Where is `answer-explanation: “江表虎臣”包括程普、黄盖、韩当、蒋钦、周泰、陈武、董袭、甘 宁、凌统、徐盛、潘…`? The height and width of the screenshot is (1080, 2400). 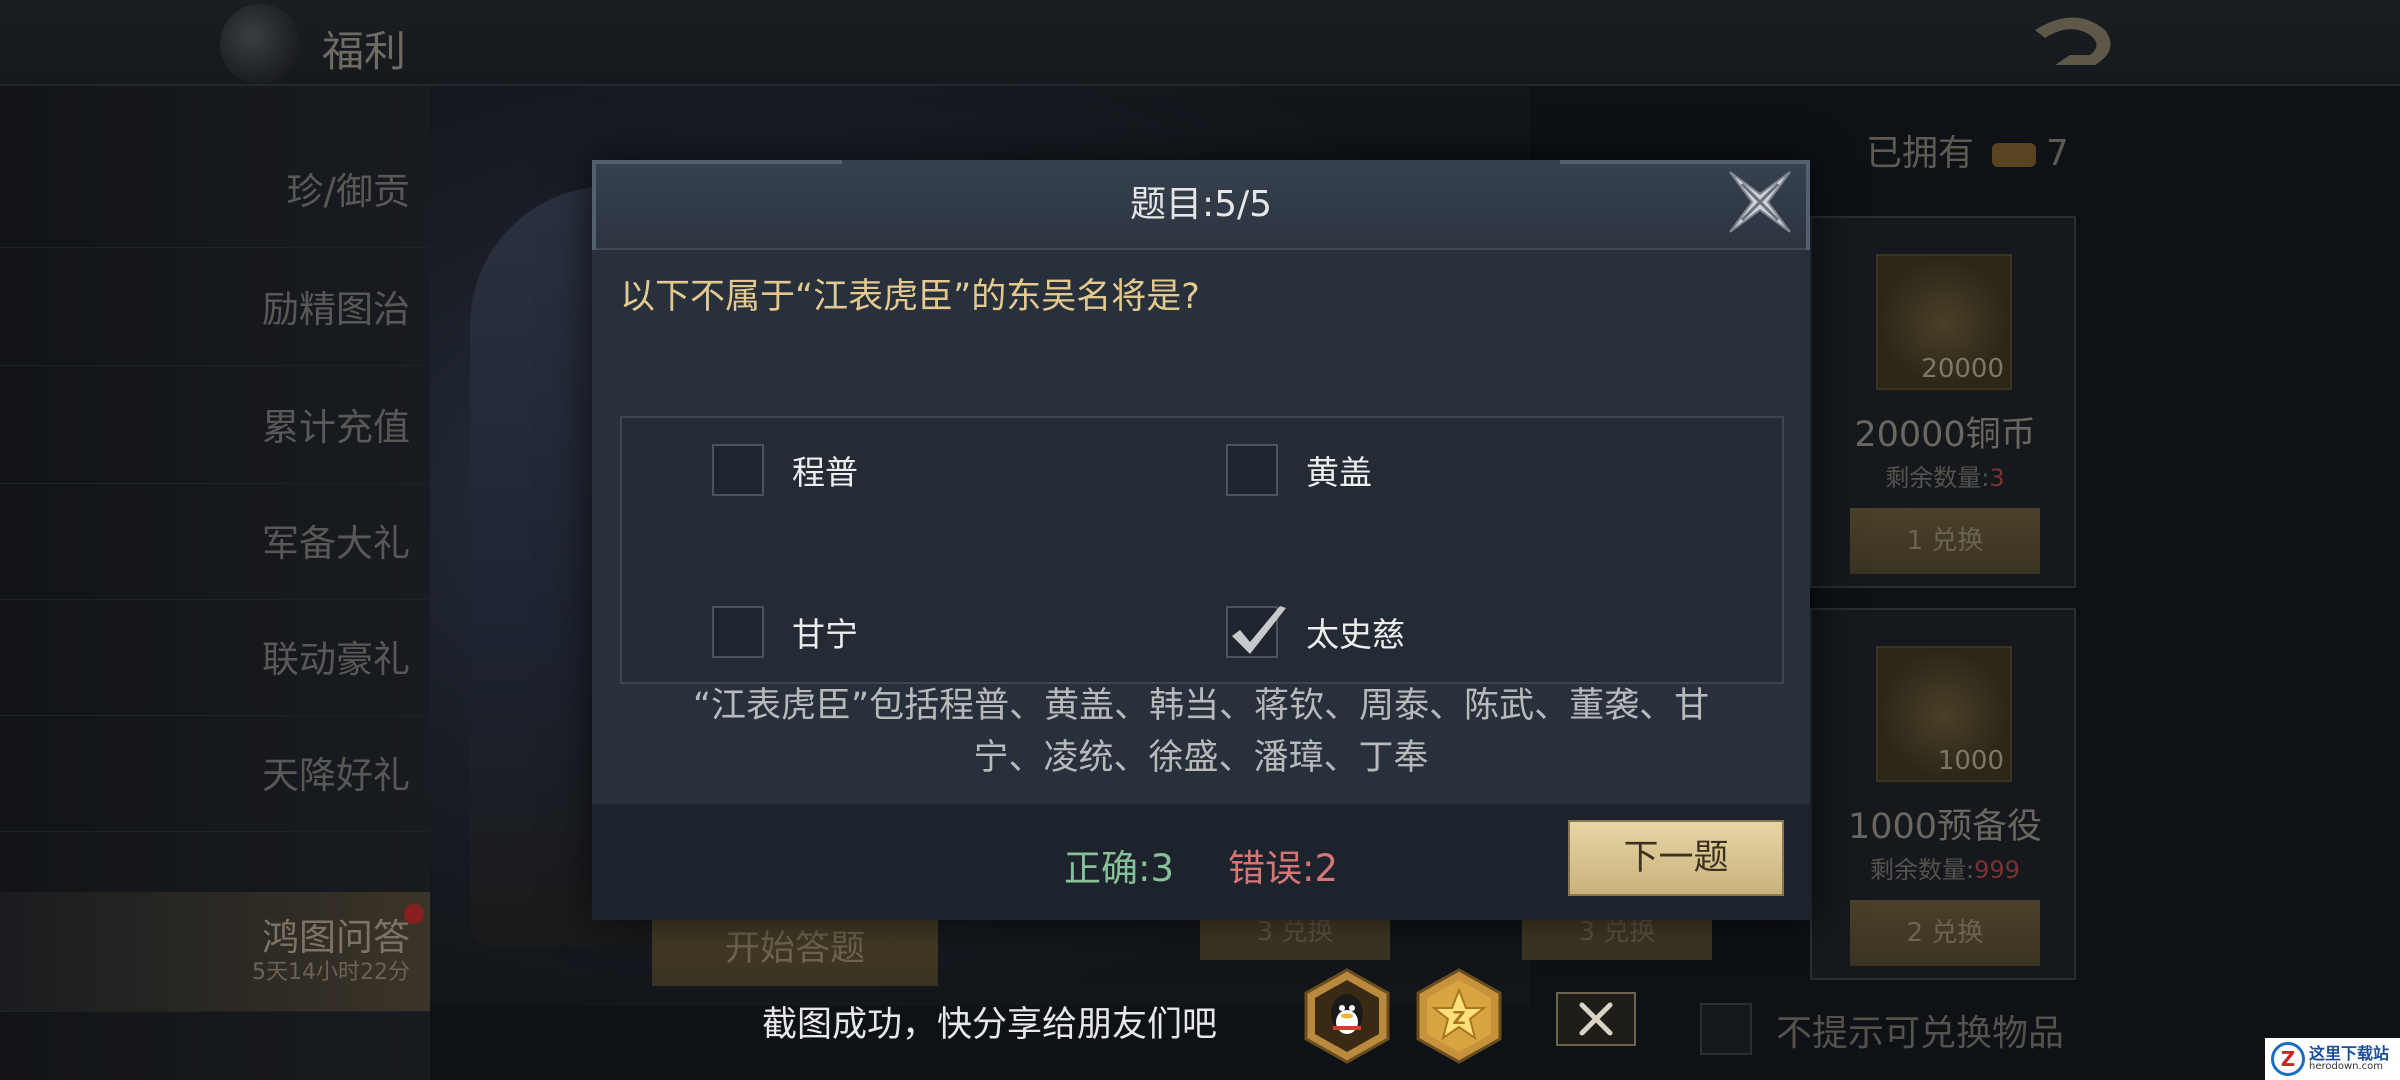 answer-explanation: “江表虎臣”包括程普、黄盖、韩当、蒋钦、周泰、陈武、董袭、甘 宁、凌统、徐盛、潘… is located at coordinates (1201, 732).